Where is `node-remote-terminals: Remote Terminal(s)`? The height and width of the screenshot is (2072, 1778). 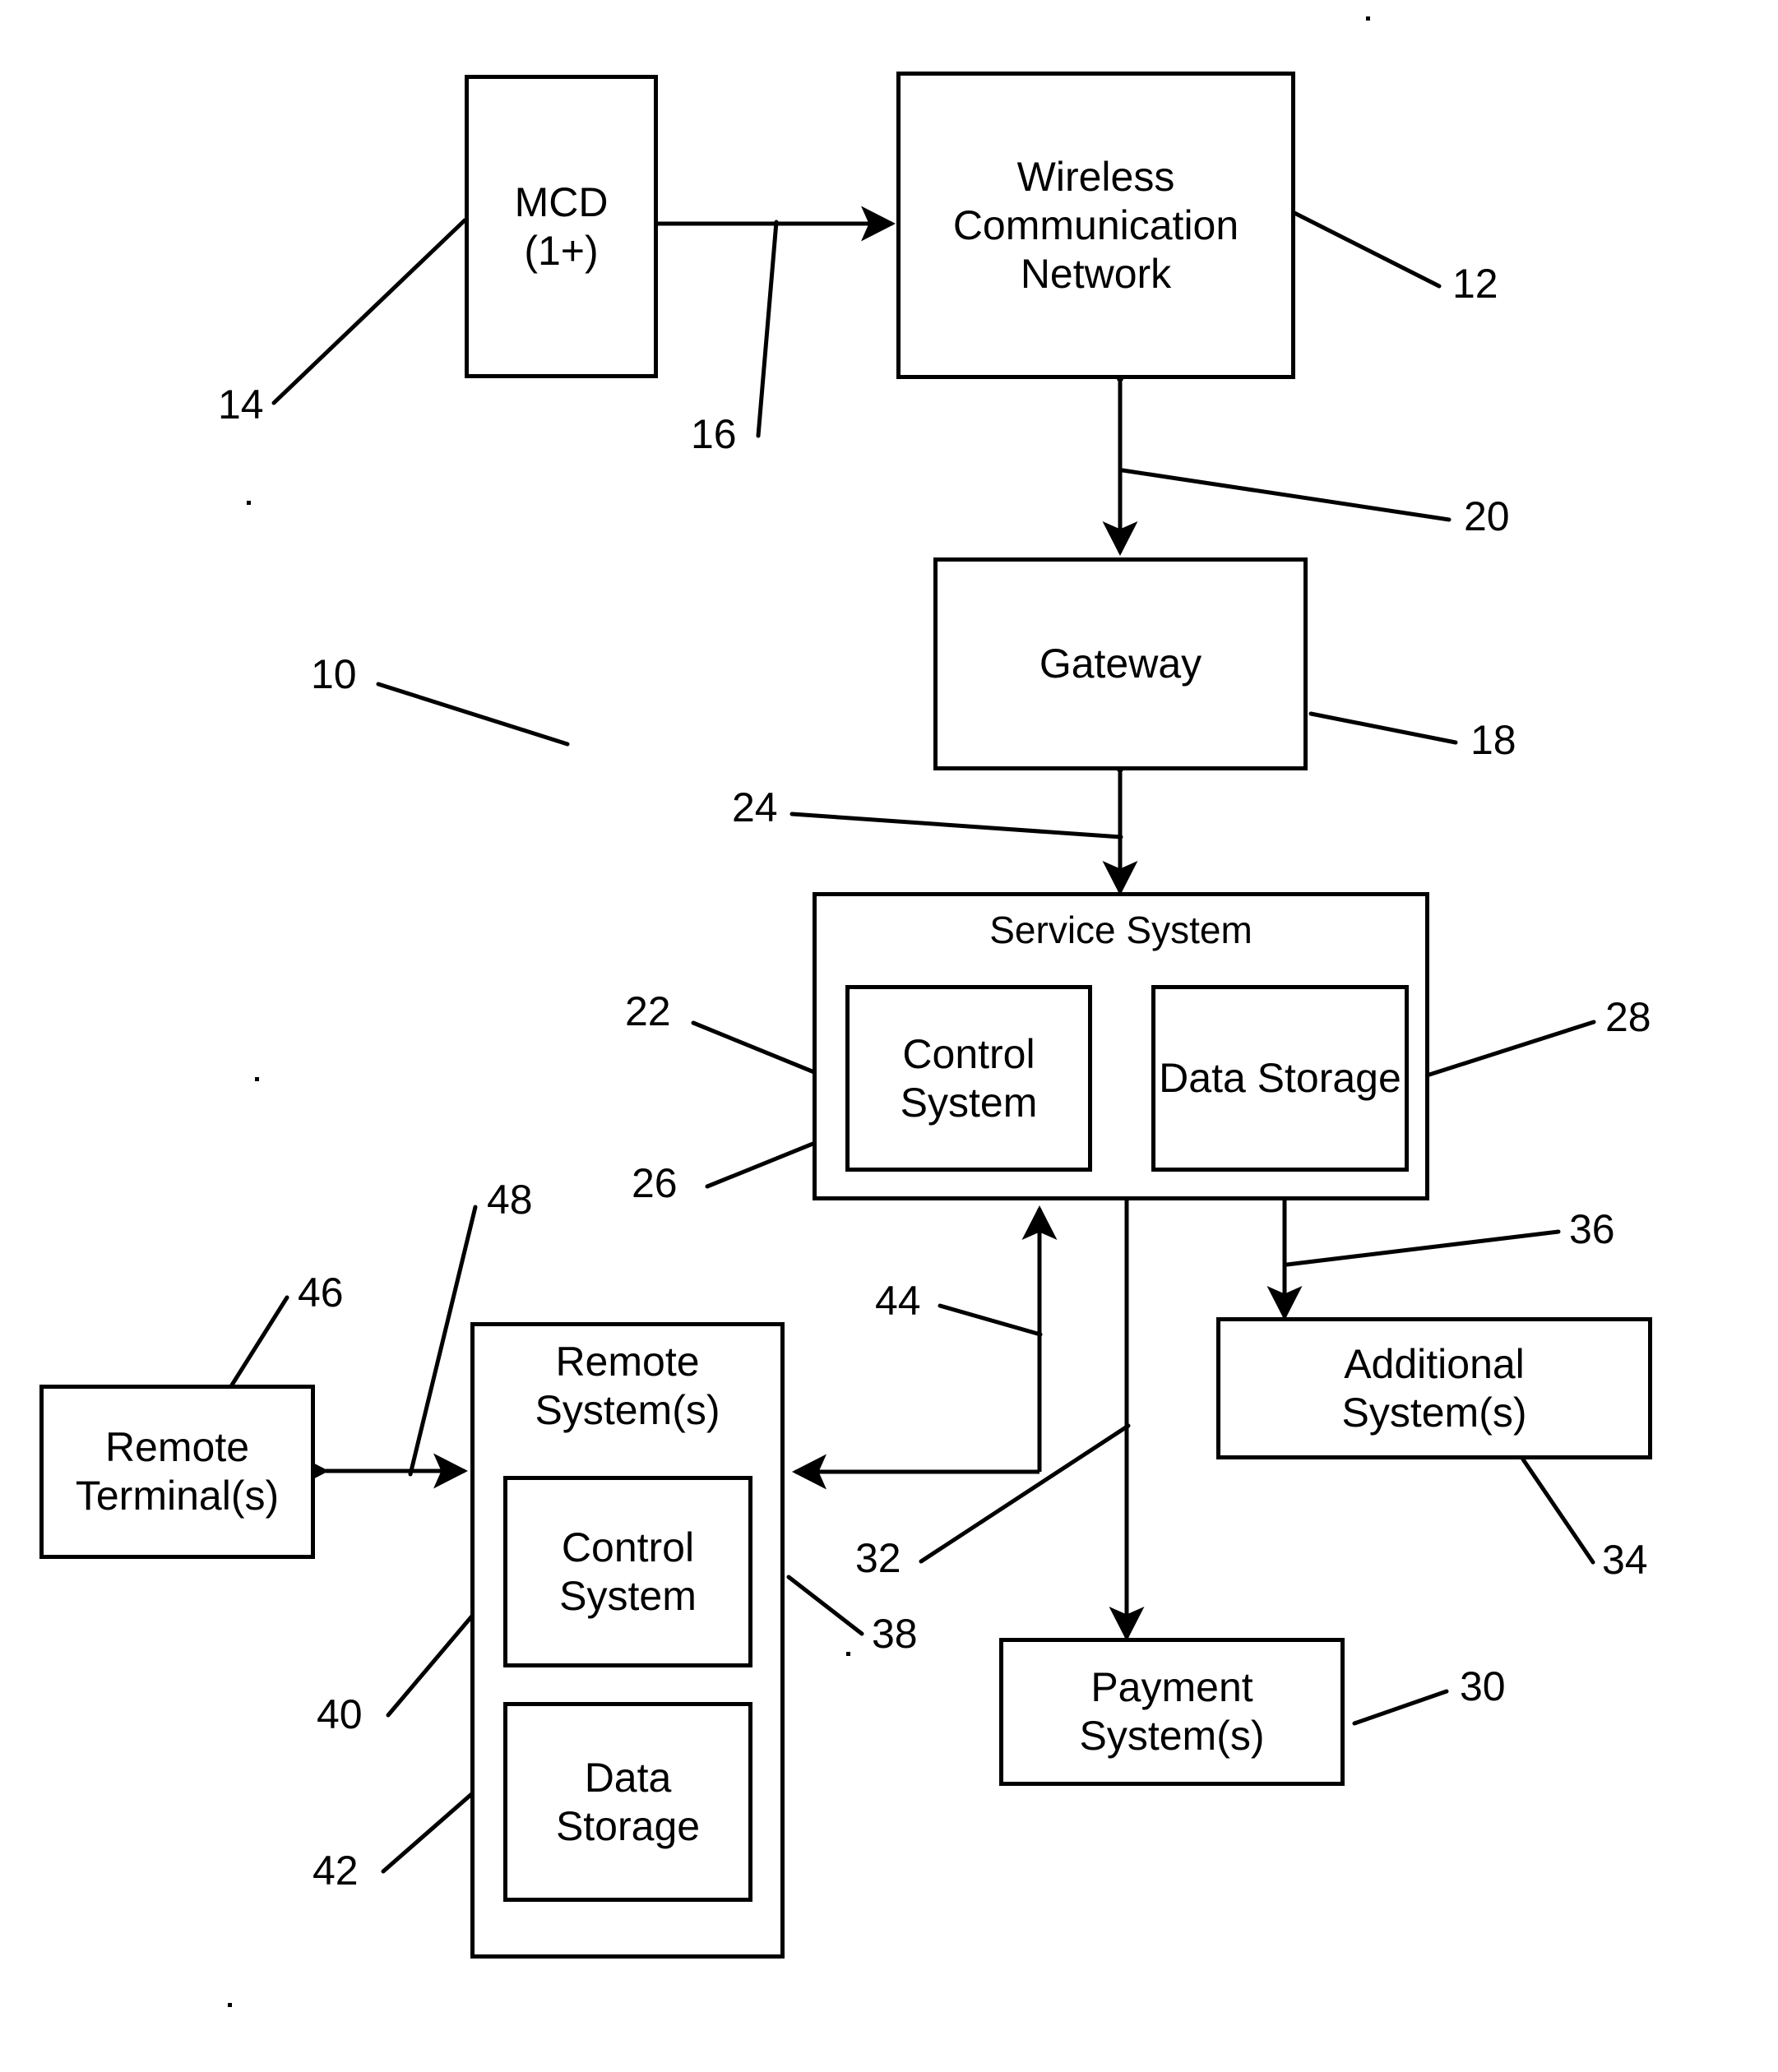 node-remote-terminals: Remote Terminal(s) is located at coordinates (177, 1472).